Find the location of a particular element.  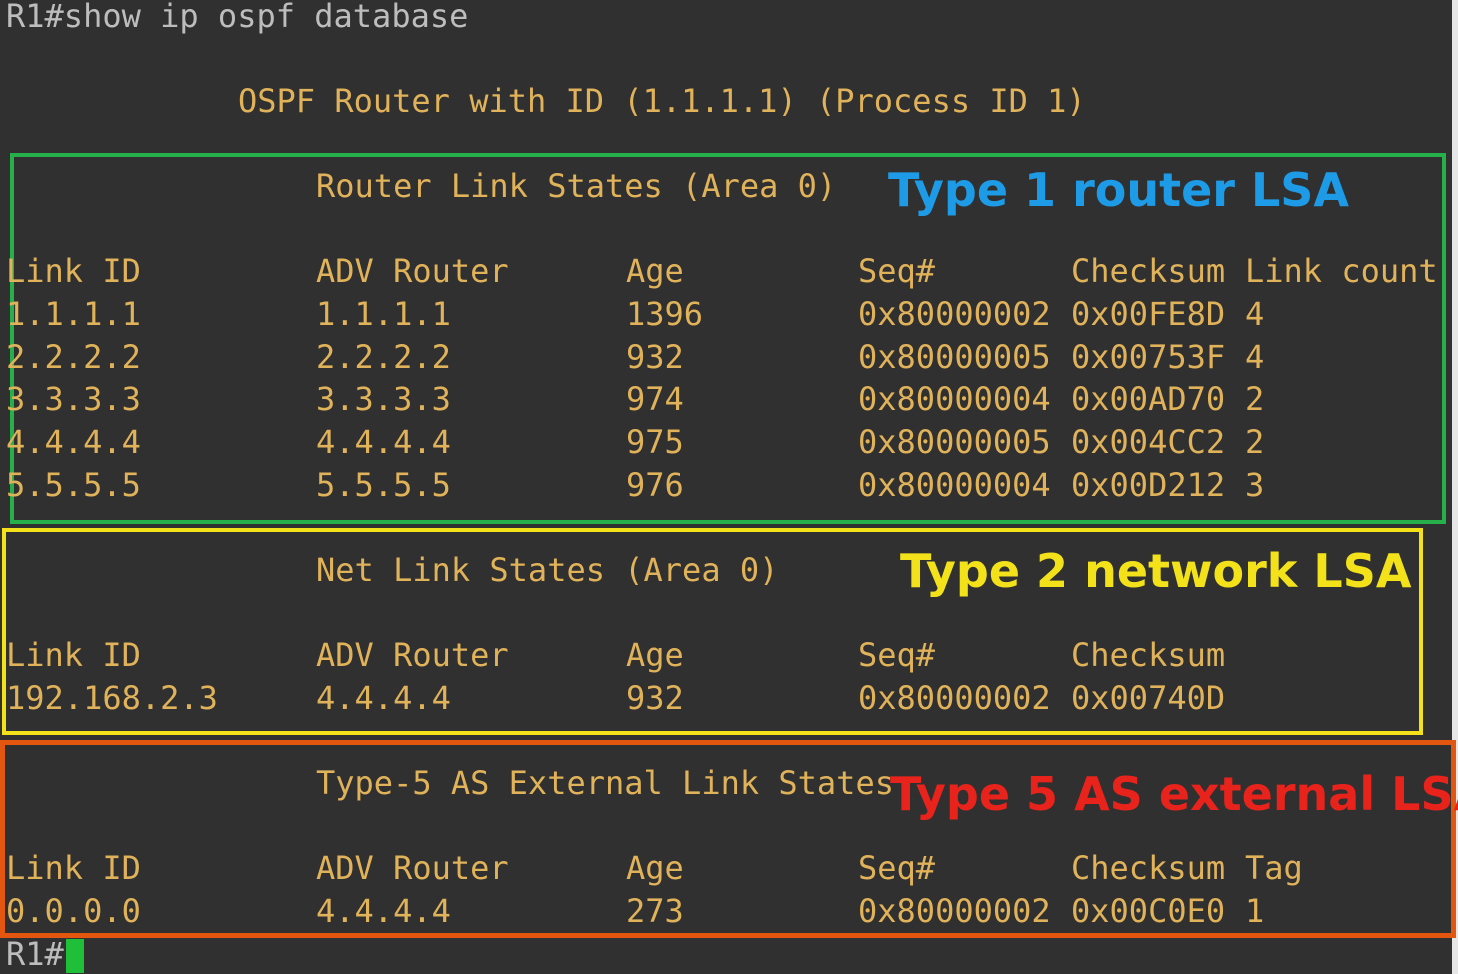

cell-age: 976 is located at coordinates (655, 485).